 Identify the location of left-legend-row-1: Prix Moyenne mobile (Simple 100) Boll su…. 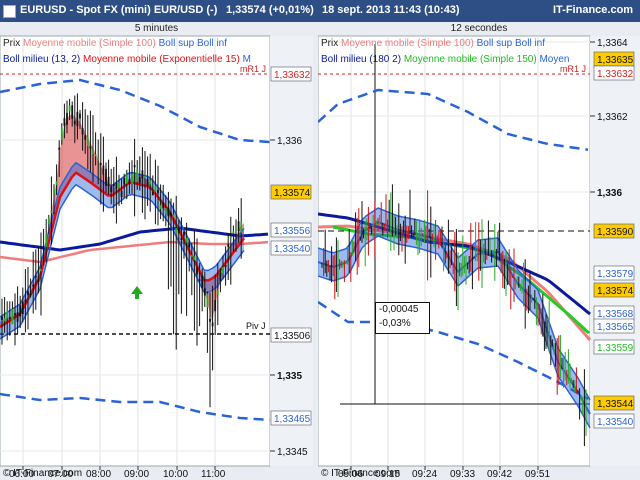
(115, 43).